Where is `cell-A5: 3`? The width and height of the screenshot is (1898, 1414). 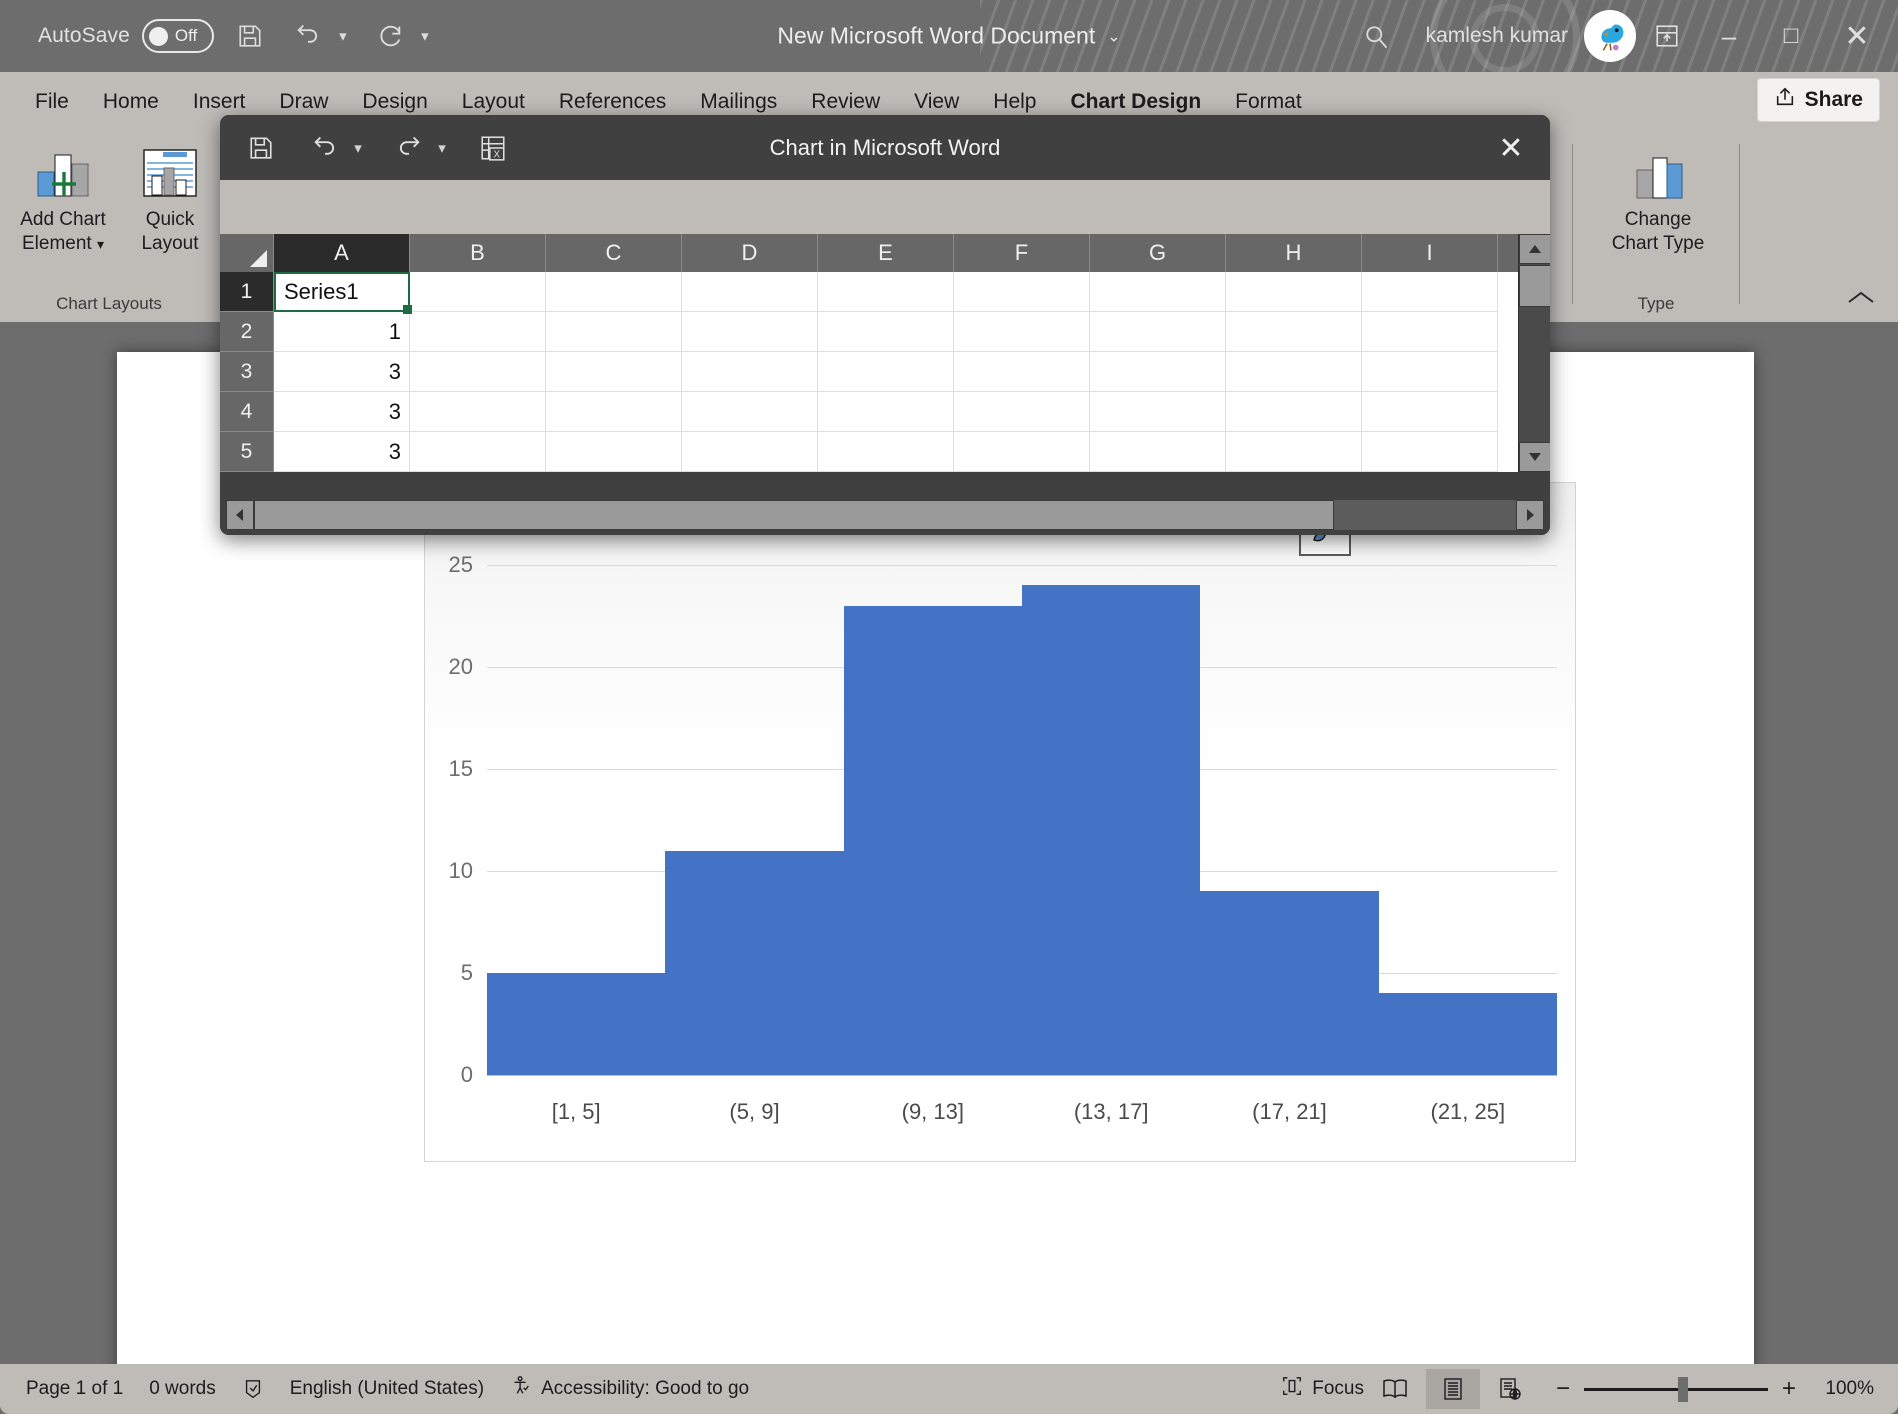 cell-A5: 3 is located at coordinates (342, 452).